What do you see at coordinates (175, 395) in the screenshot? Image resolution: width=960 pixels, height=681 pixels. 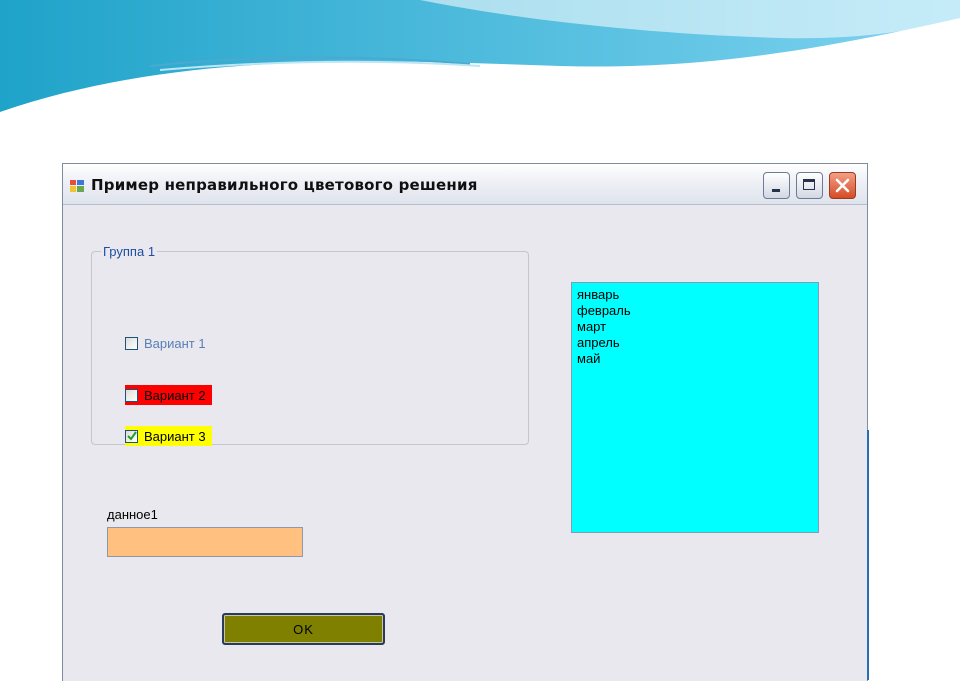 I see `option-label-2: Вариант 2` at bounding box center [175, 395].